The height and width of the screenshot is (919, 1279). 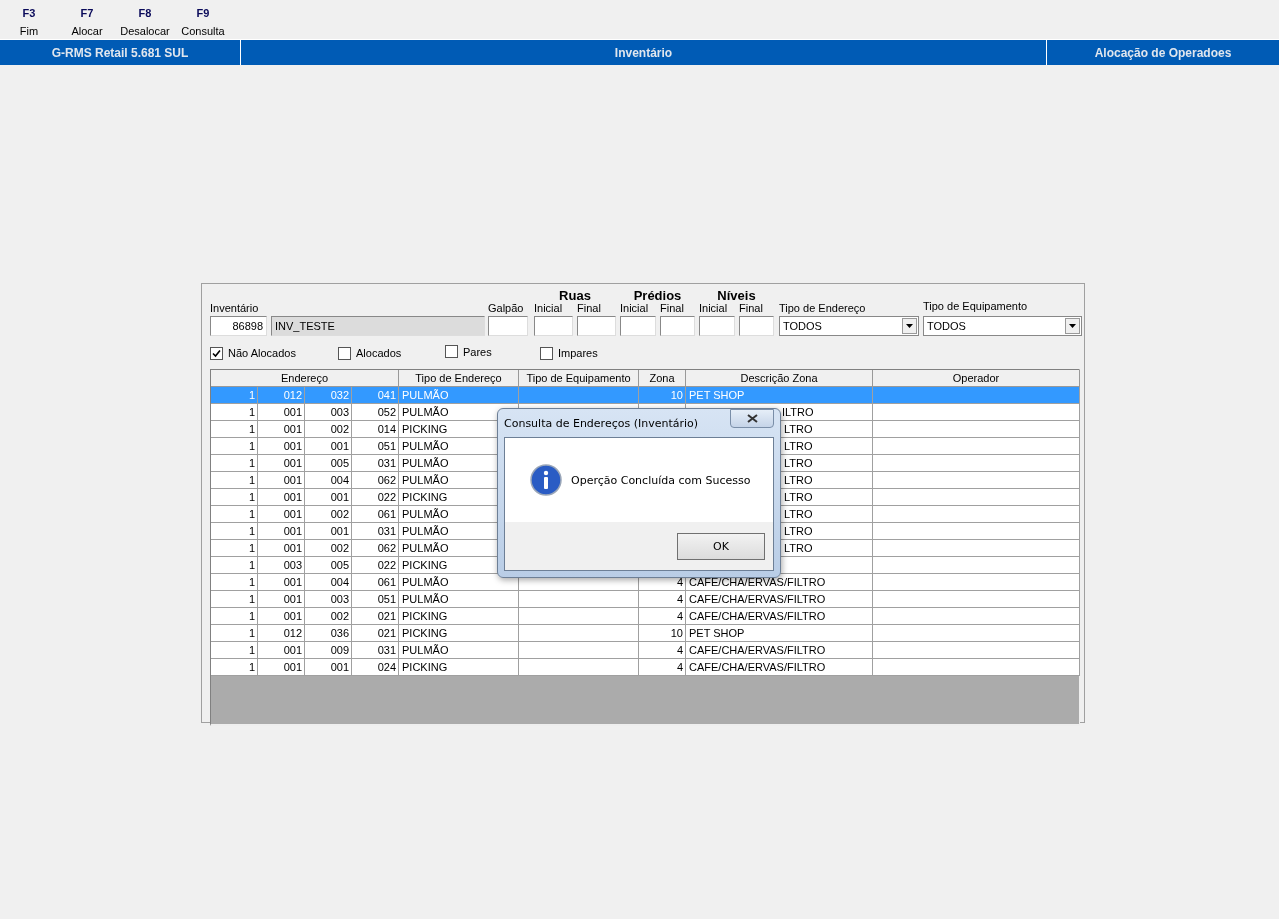 I want to click on range-heading: Níveis, so click(x=736, y=295).